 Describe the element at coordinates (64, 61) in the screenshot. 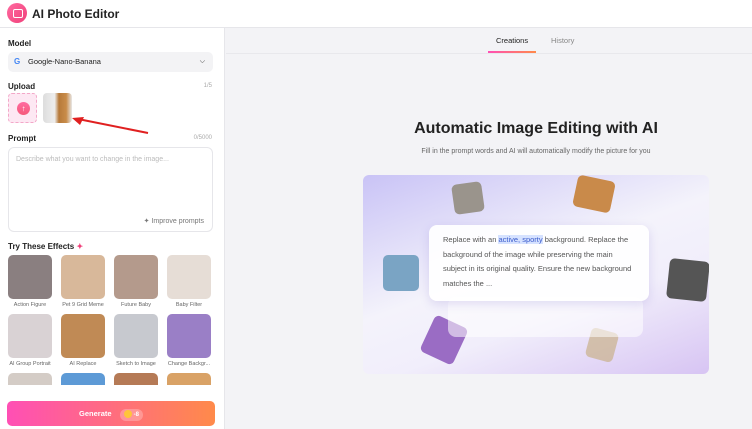

I see `model-value: Google-Nano-Banana` at that location.